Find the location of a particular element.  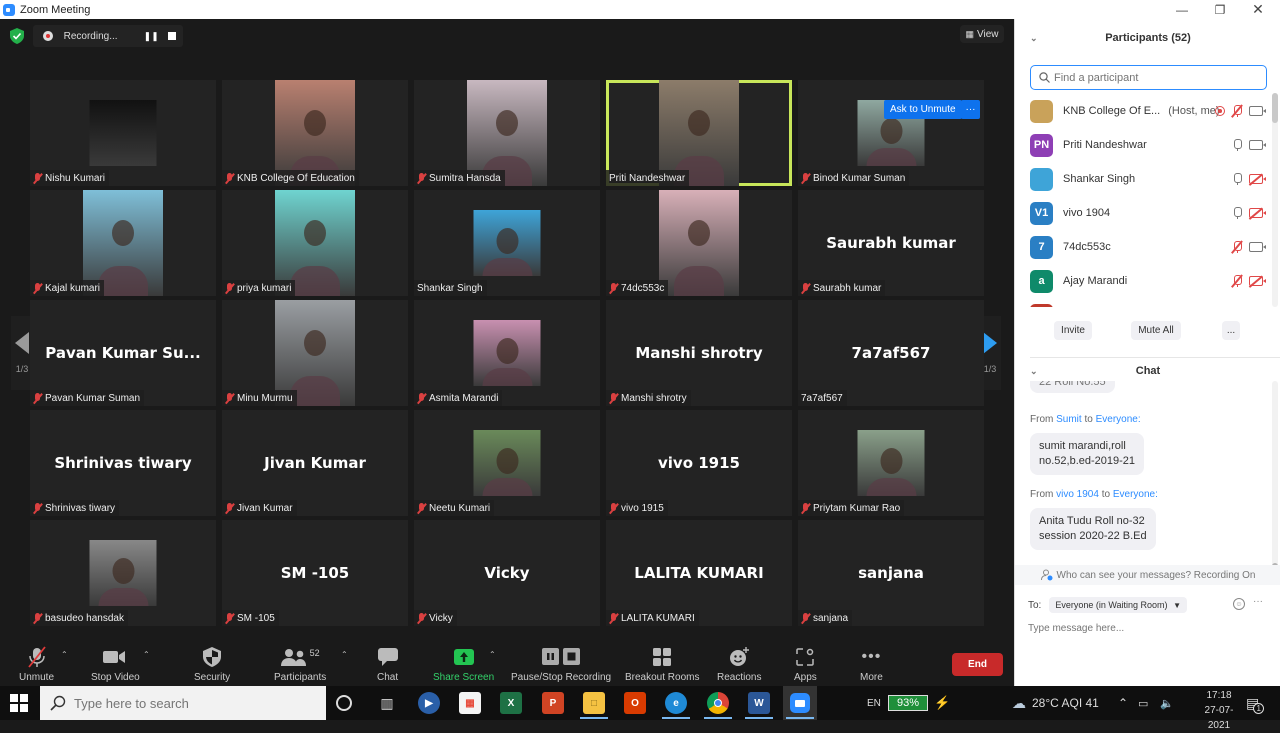

pause-recording-button: ❚❚ is located at coordinates (151, 36).